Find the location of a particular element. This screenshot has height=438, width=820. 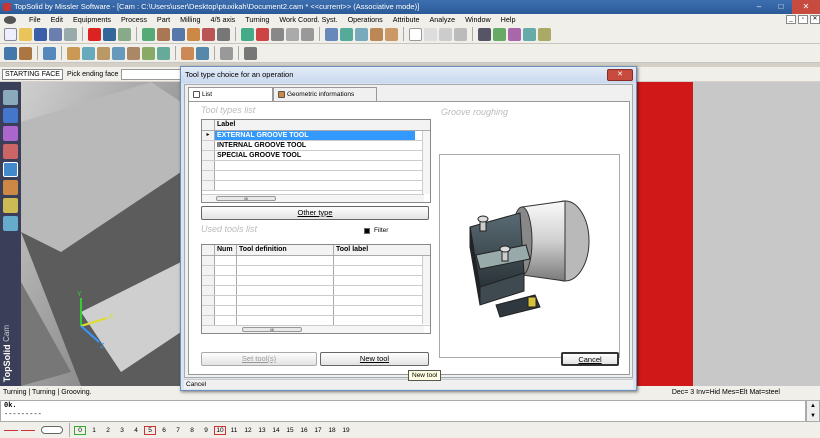

tool-k-icon is located at coordinates (307, 34).